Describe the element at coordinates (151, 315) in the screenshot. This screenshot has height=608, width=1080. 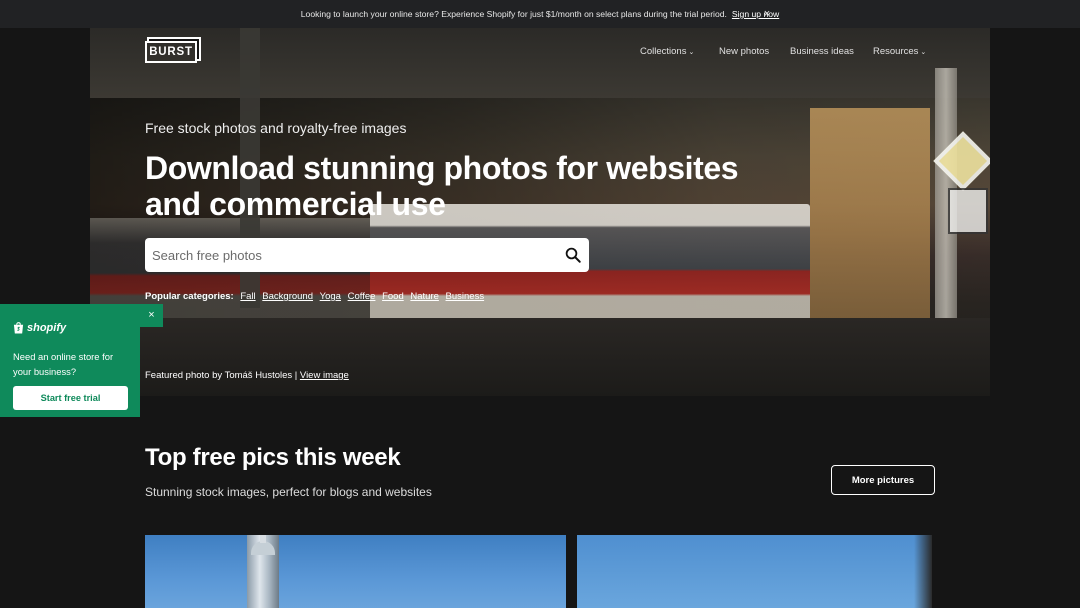
I see `close-promo-icon: ×` at that location.